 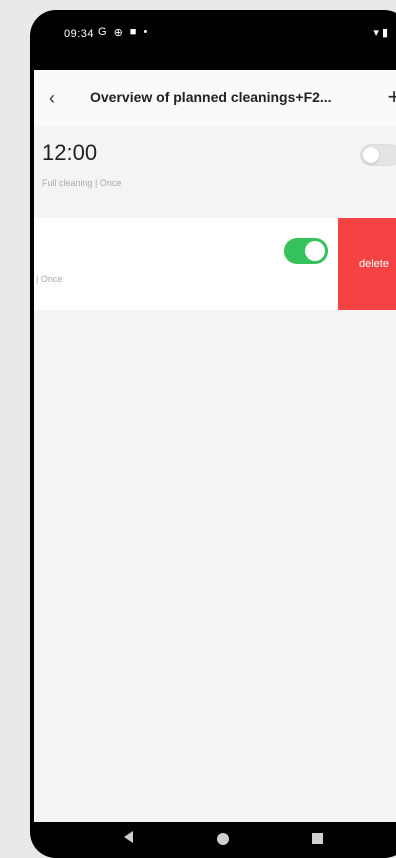 I want to click on back-arrow-icon: ‹, so click(x=52, y=98).